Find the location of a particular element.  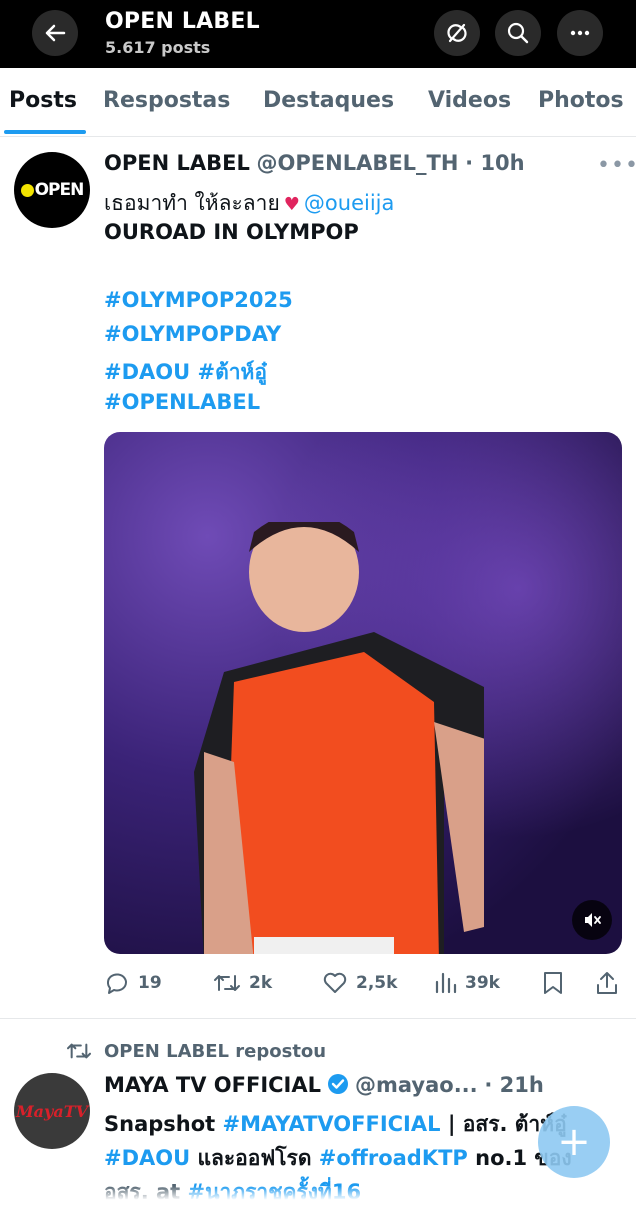

compose-fab-button: + is located at coordinates (574, 1142).